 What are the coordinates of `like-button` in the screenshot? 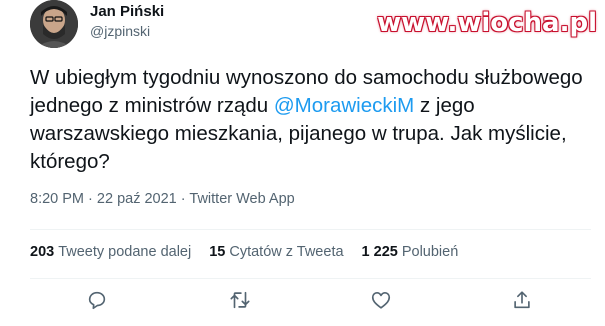 It's located at (382, 301).